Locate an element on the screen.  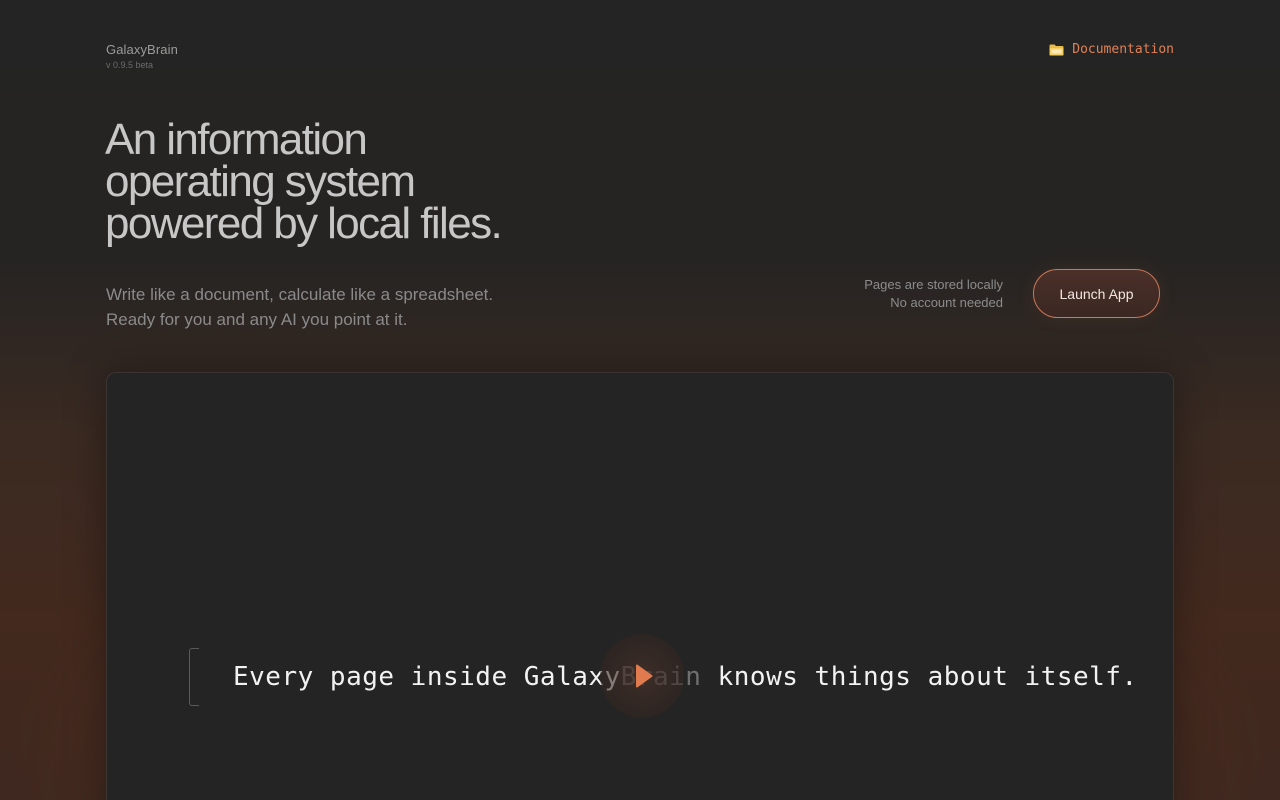
headline-line: powered by local files. is located at coordinates (304, 223).